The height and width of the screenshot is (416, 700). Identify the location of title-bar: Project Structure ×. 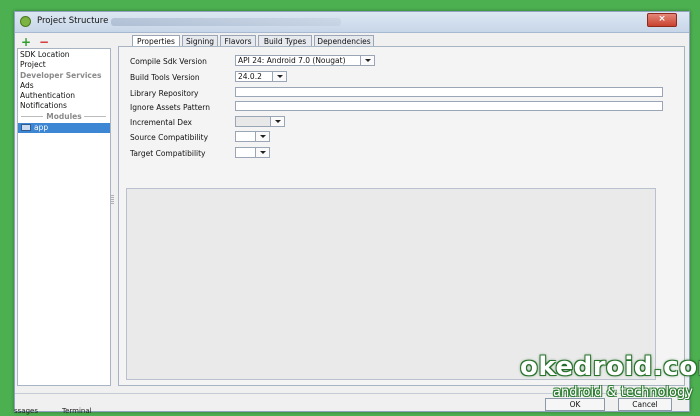
(352, 22).